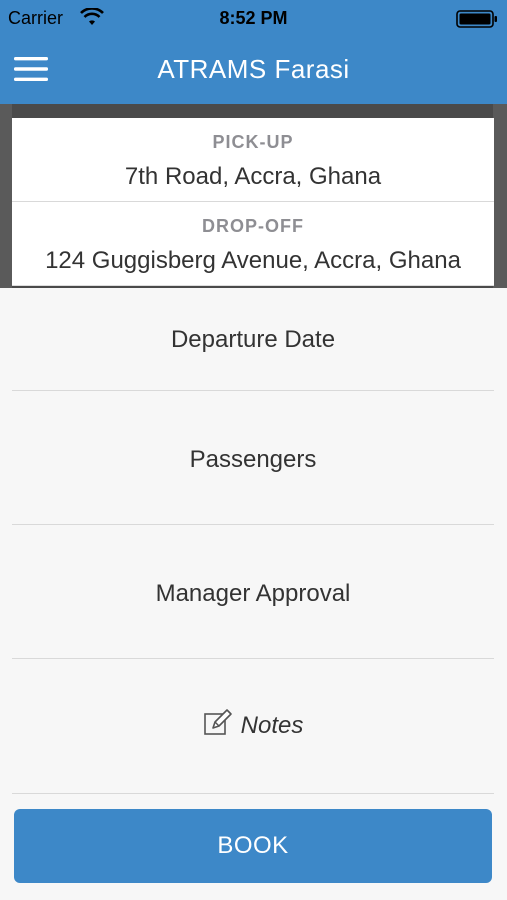 Image resolution: width=507 pixels, height=900 pixels. I want to click on pickup-label: PICK-UP, so click(253, 142).